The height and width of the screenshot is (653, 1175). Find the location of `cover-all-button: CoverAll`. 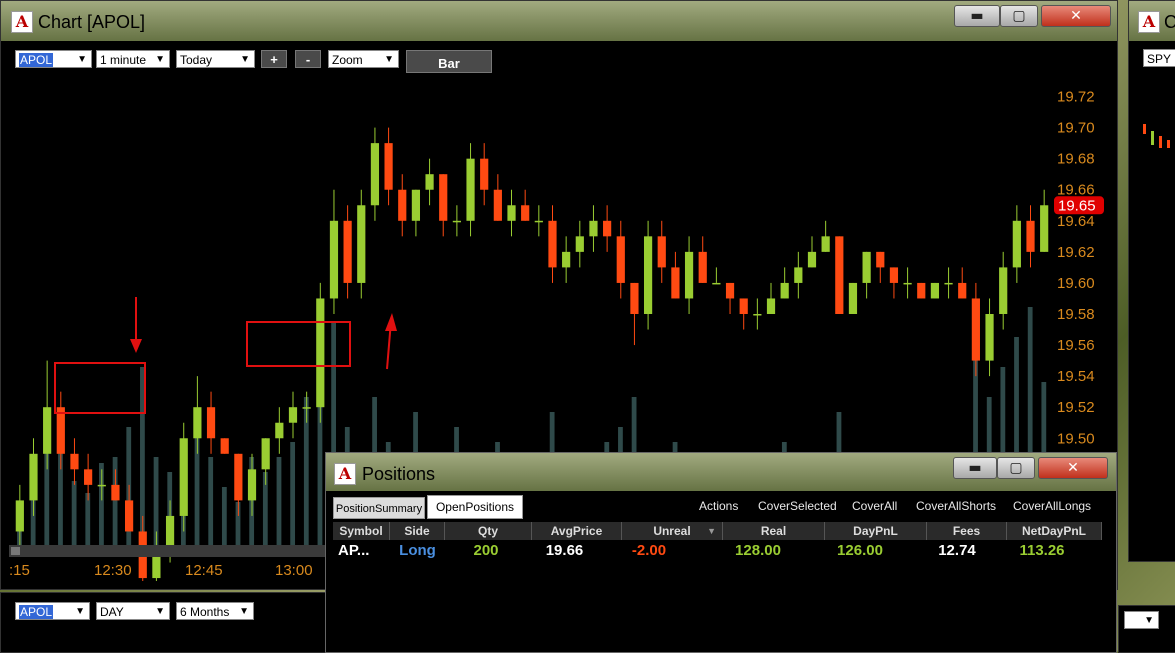

cover-all-button: CoverAll is located at coordinates (874, 506).